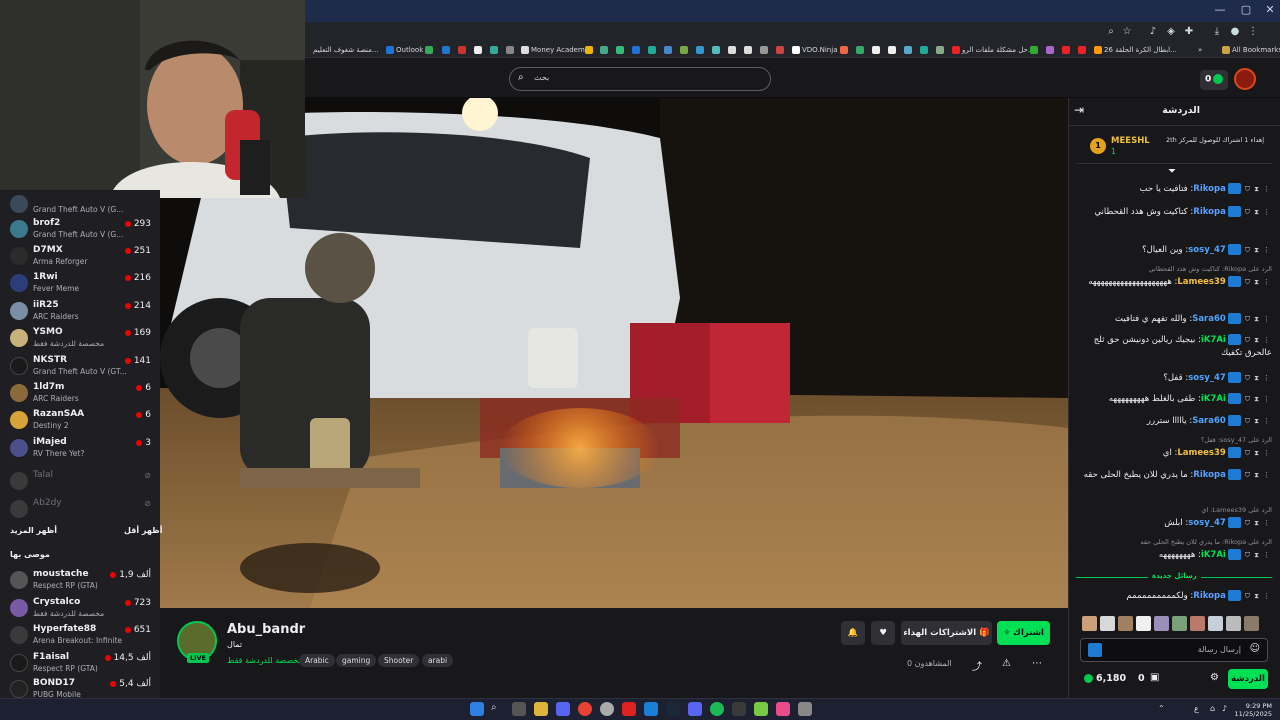 The width and height of the screenshot is (1280, 720). What do you see at coordinates (1105, 678) in the screenshot?
I see `channel-points: 6,180` at bounding box center [1105, 678].